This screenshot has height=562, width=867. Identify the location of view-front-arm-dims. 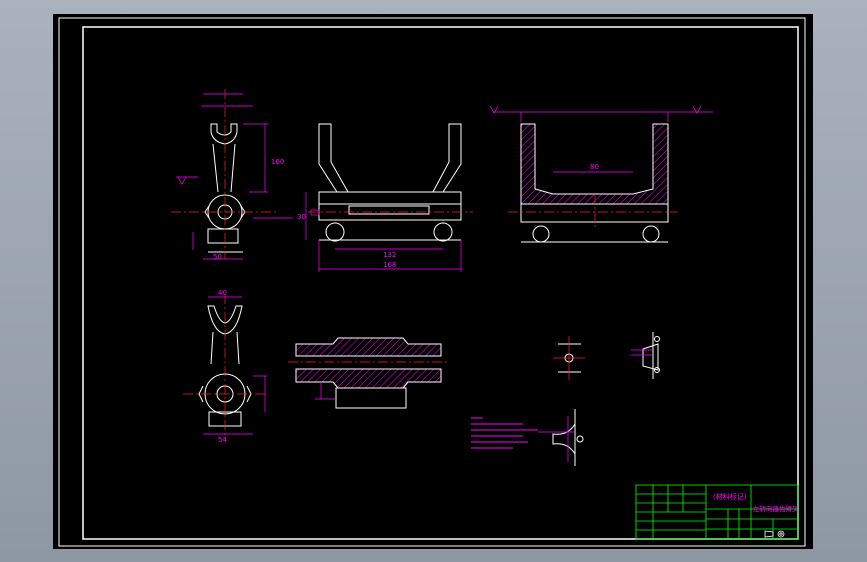
(234, 176).